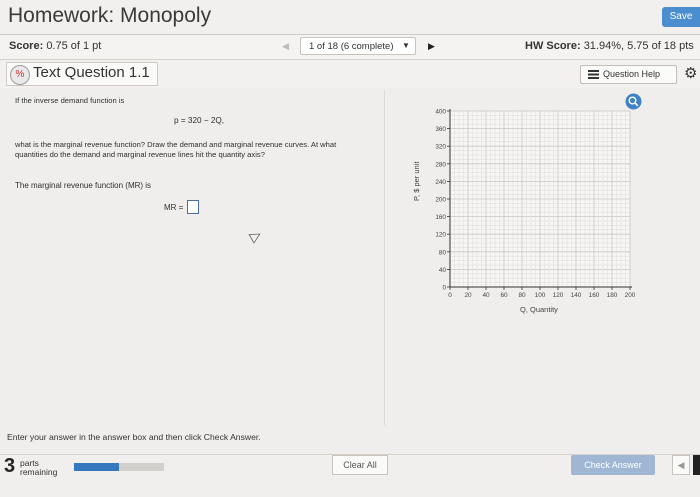 Image resolution: width=700 pixels, height=497 pixels. What do you see at coordinates (443, 270) in the screenshot?
I see `y-tick-label: 40` at bounding box center [443, 270].